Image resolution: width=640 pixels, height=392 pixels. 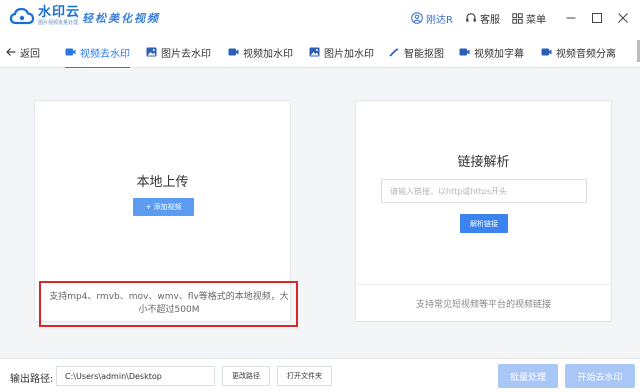 I want to click on add-video-button: + 添加视频, so click(x=163, y=207).